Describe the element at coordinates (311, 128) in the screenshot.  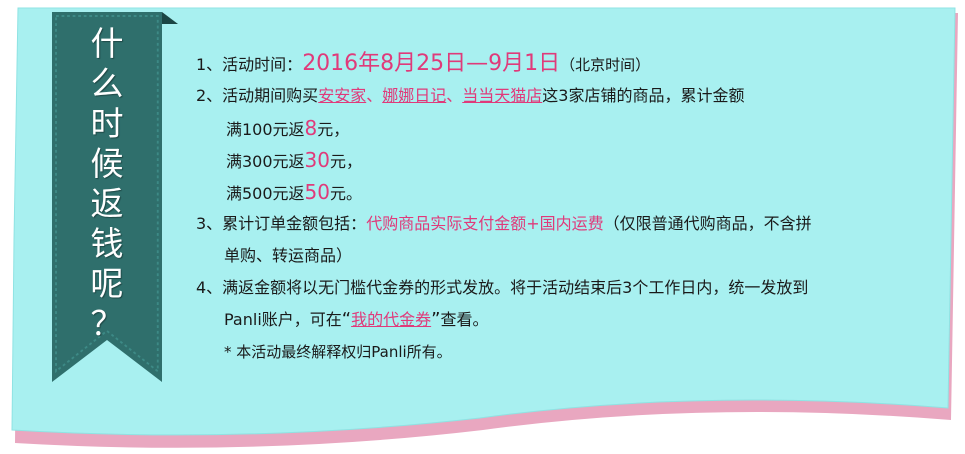
I see `tier-amount: 8` at that location.